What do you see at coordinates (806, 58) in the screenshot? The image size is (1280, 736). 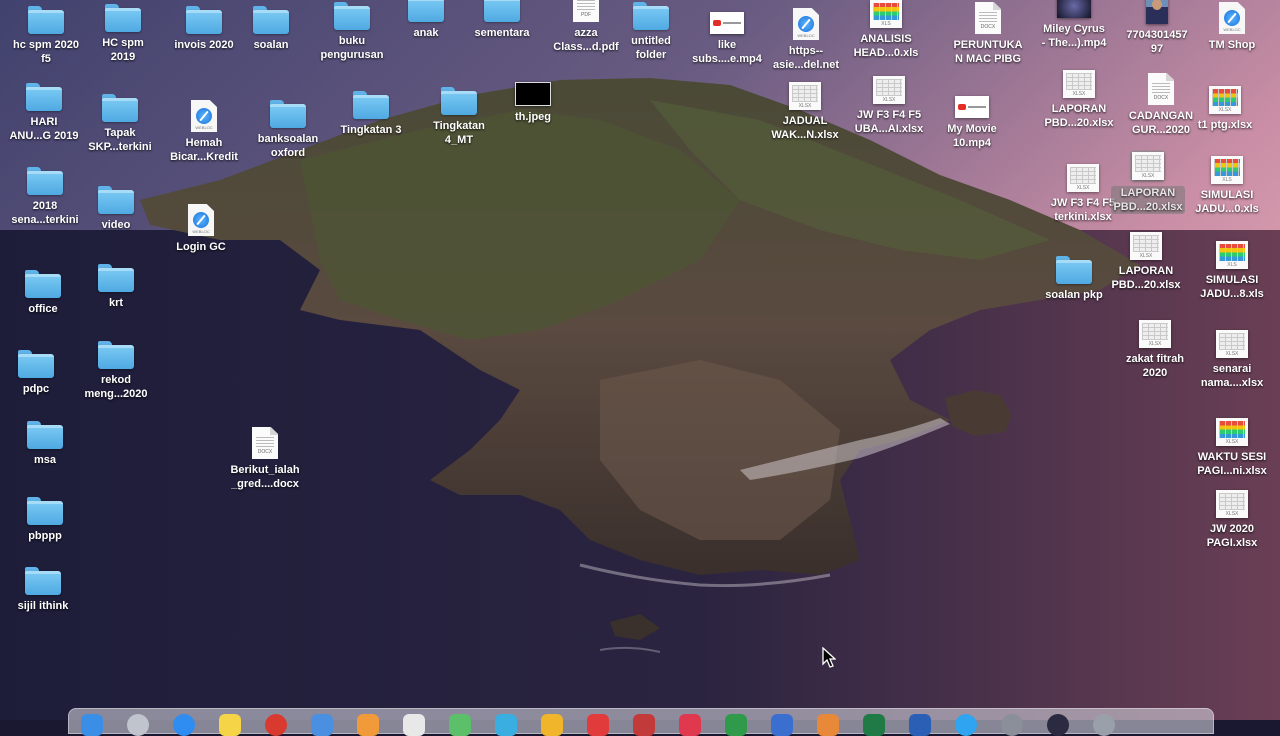 I see `icon-label: https-- asie...del.net` at bounding box center [806, 58].